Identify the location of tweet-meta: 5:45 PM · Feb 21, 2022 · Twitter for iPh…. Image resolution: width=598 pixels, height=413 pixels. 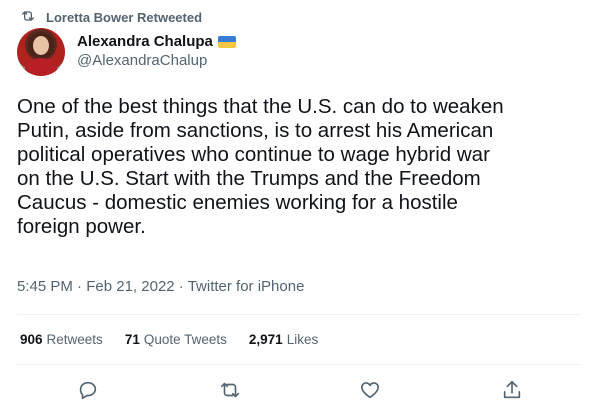
(160, 286).